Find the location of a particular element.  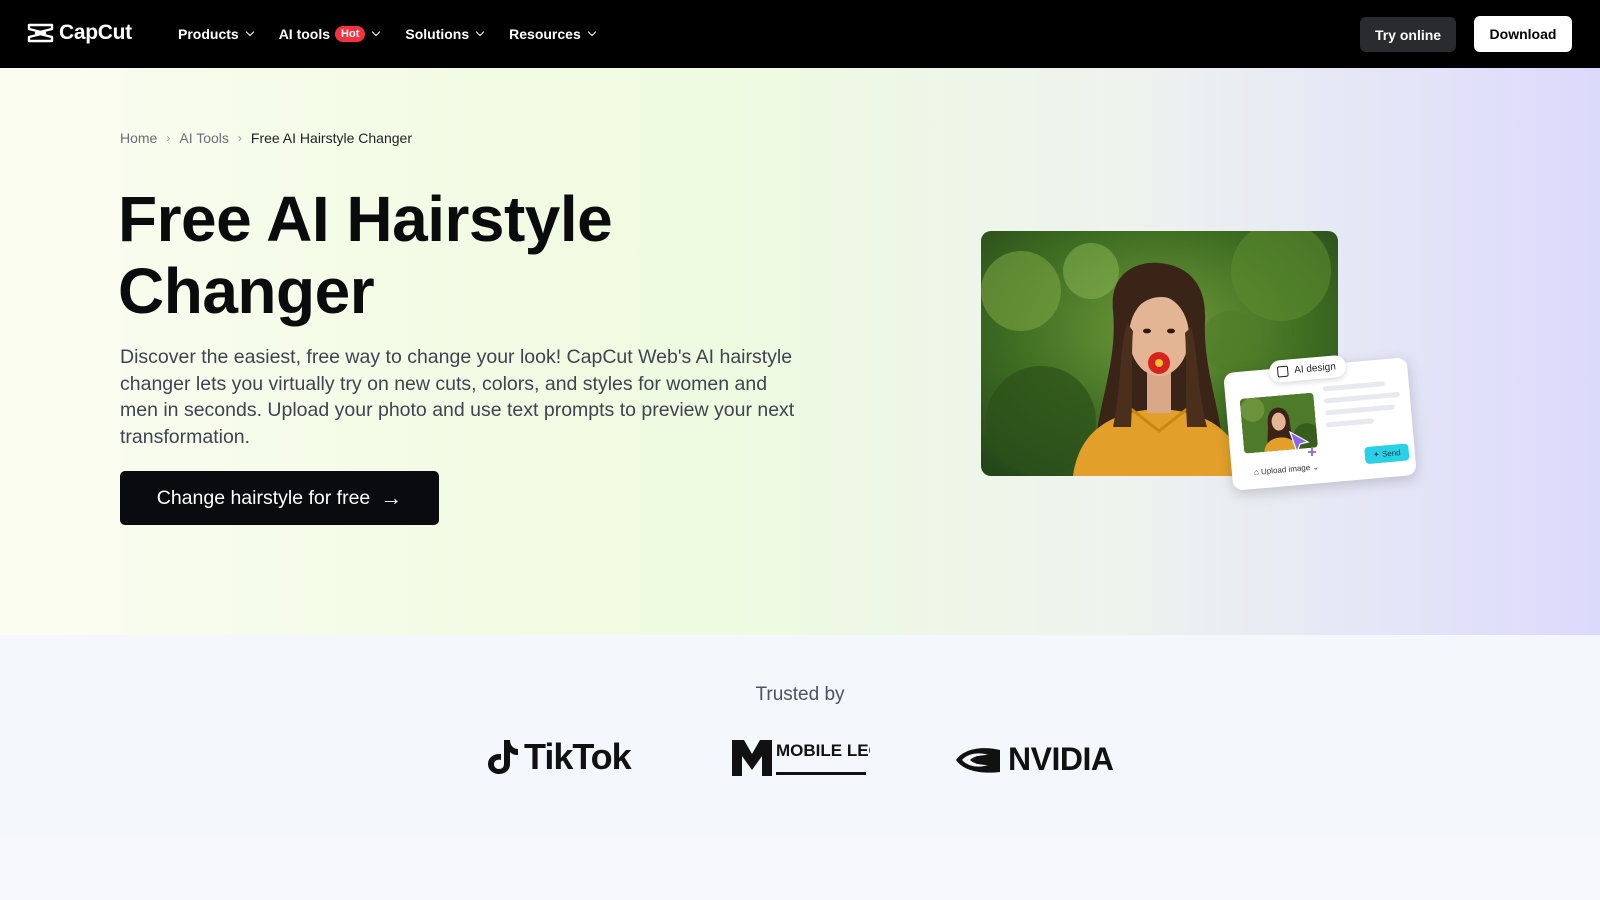

brand-name: CapCut is located at coordinates (95, 32).